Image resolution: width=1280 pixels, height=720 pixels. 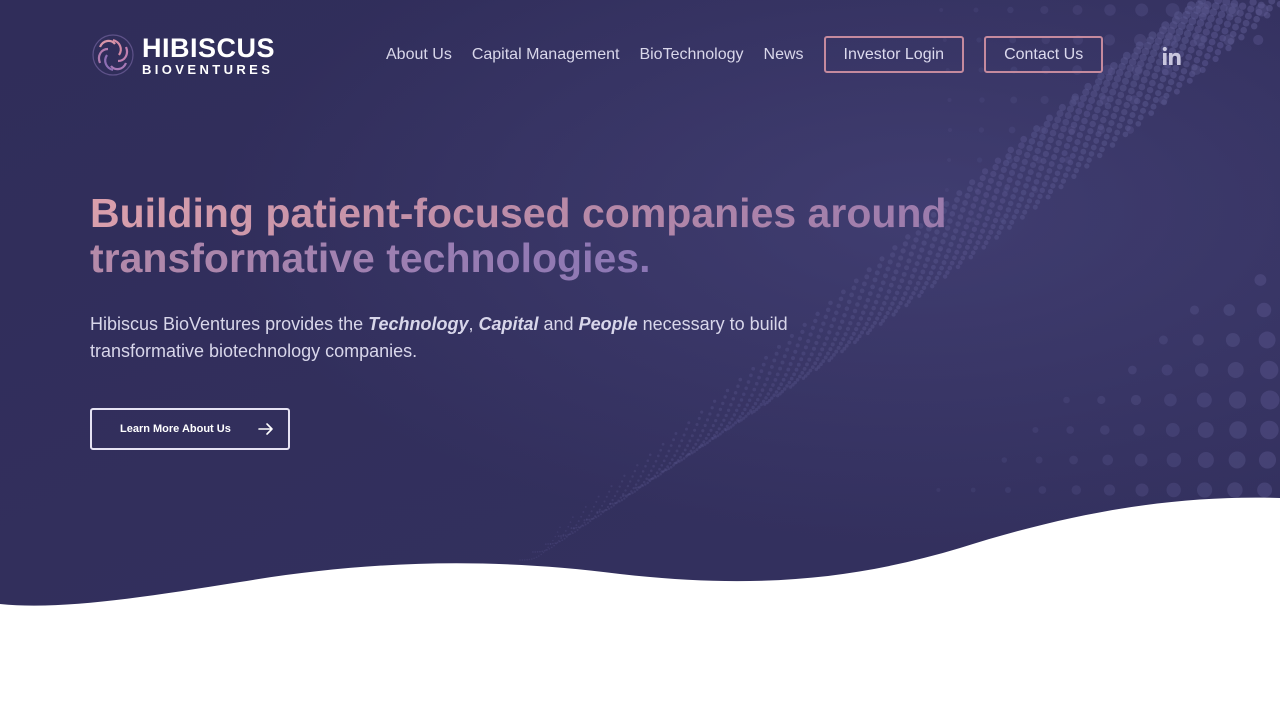 What do you see at coordinates (546, 55) in the screenshot?
I see `nav-capital-management: Capital Management` at bounding box center [546, 55].